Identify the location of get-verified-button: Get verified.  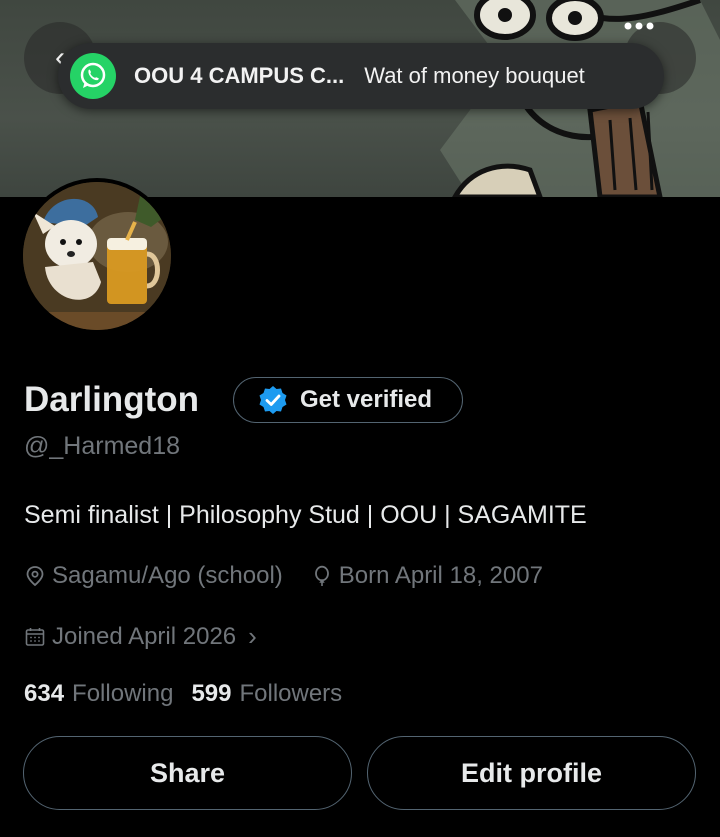
(348, 400).